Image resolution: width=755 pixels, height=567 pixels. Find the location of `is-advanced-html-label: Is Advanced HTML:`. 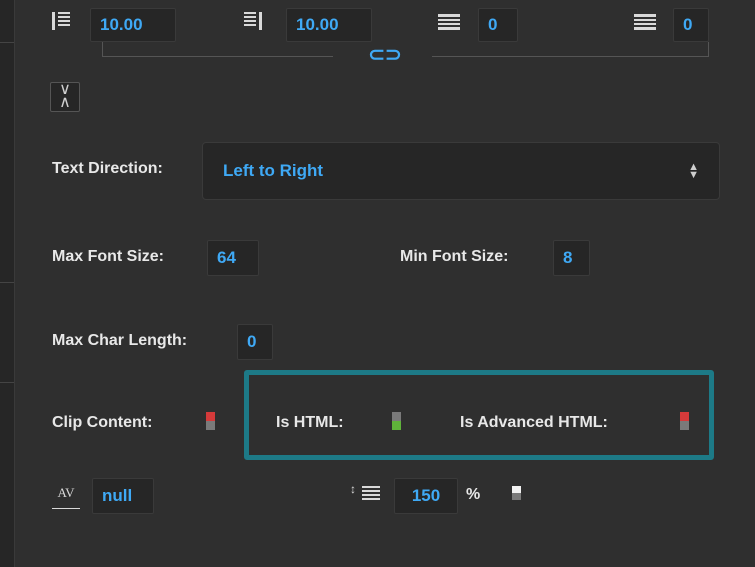

is-advanced-html-label: Is Advanced HTML: is located at coordinates (534, 422).